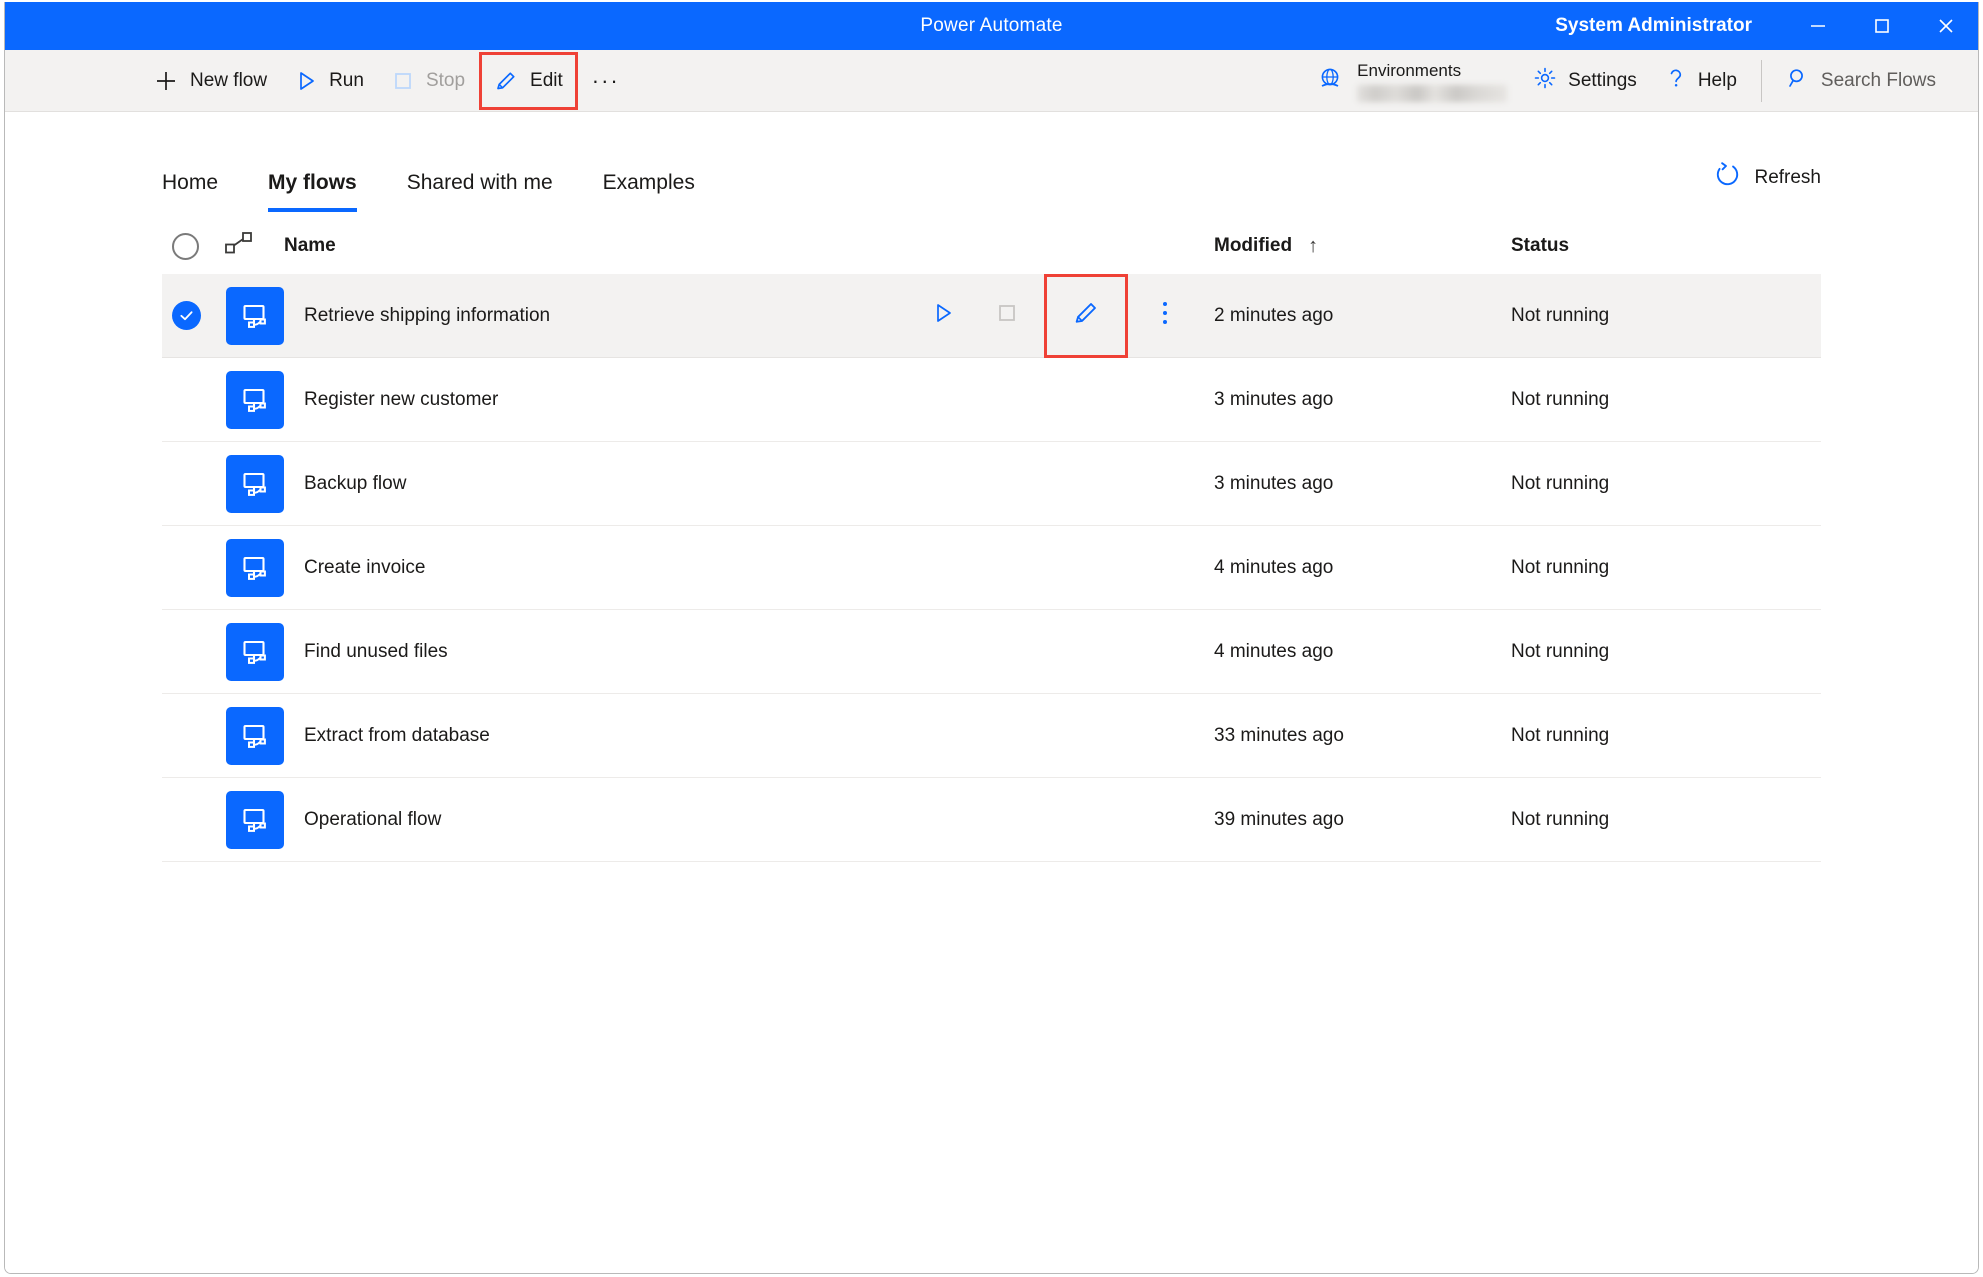 This screenshot has width=1983, height=1277. I want to click on globe-icon, so click(1330, 81).